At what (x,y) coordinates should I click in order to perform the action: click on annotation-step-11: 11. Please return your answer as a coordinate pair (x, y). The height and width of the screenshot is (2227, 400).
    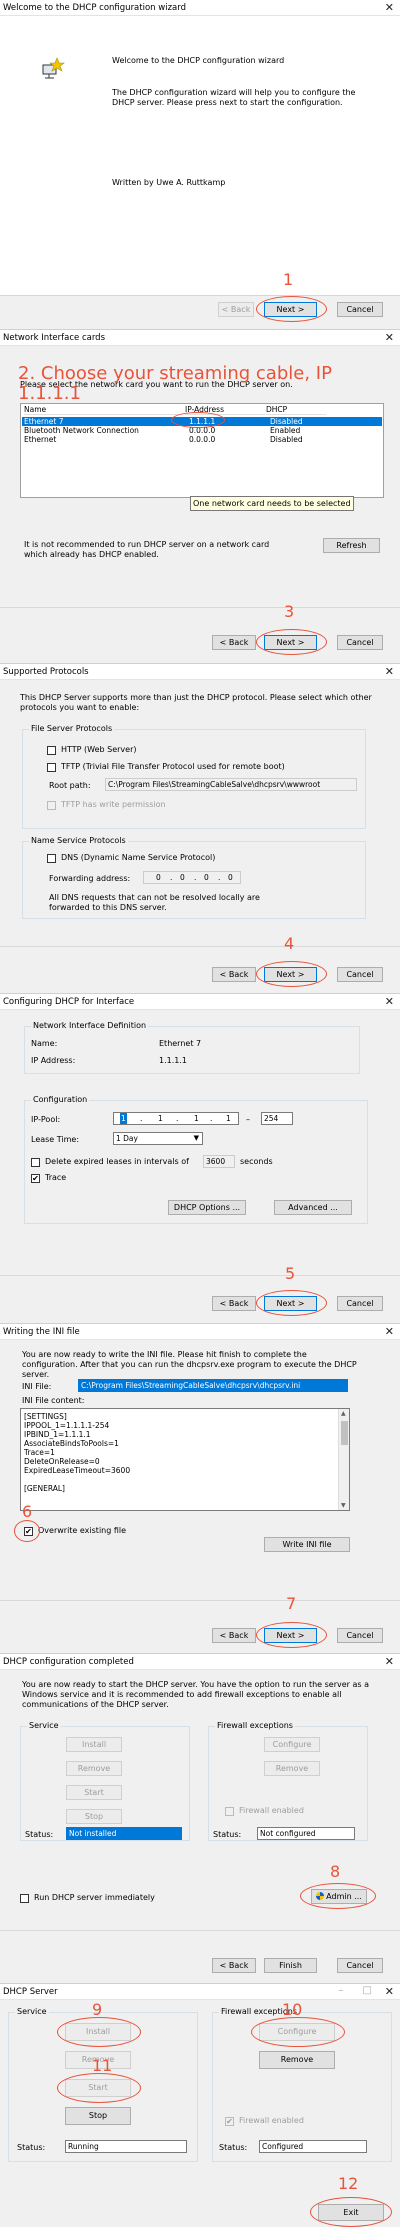
    Looking at the image, I should click on (102, 2065).